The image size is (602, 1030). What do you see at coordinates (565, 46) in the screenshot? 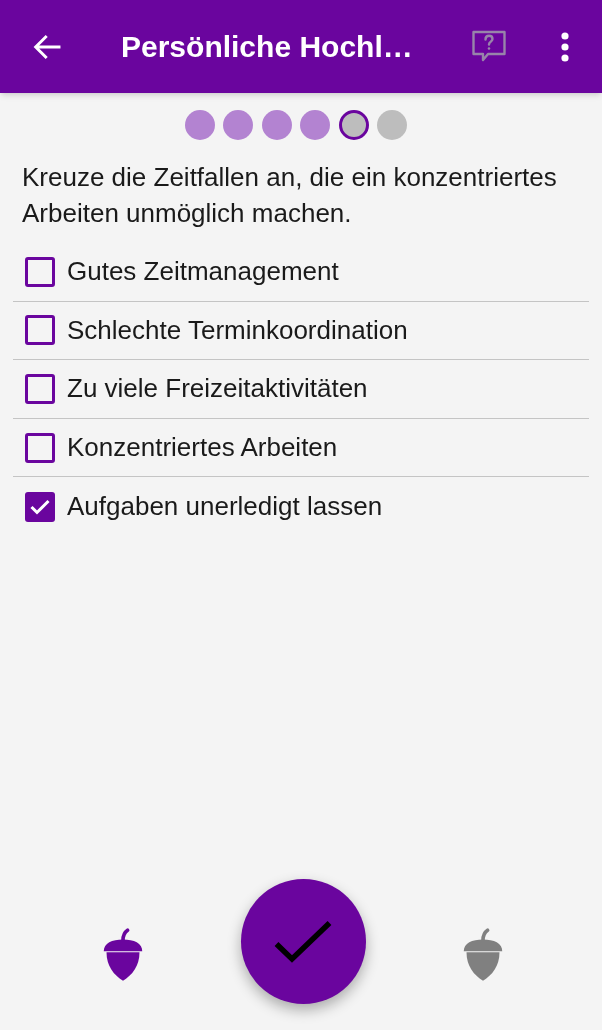
I see `more-options-icon` at bounding box center [565, 46].